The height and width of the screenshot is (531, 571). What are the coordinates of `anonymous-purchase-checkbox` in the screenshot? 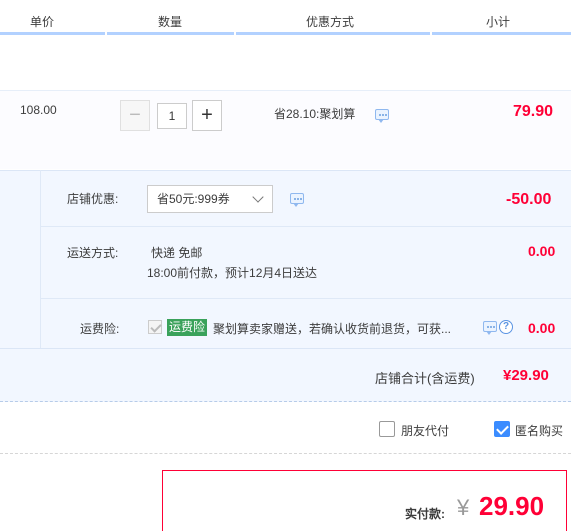 It's located at (502, 429).